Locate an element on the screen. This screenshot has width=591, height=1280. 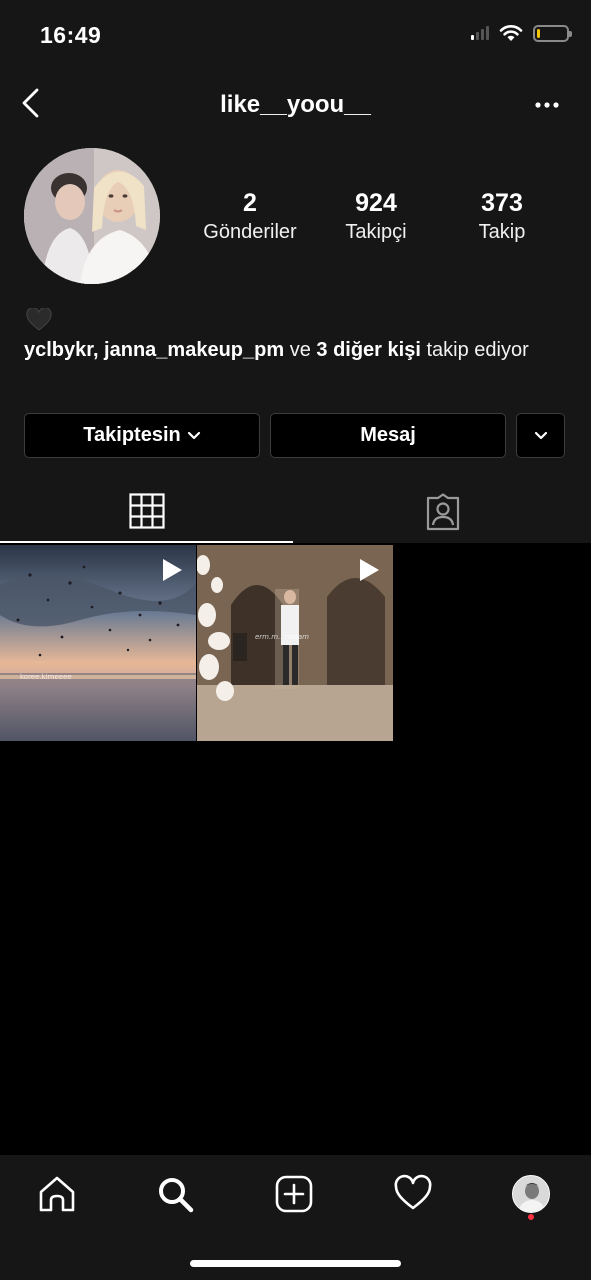
grid-icon is located at coordinates (146, 510).